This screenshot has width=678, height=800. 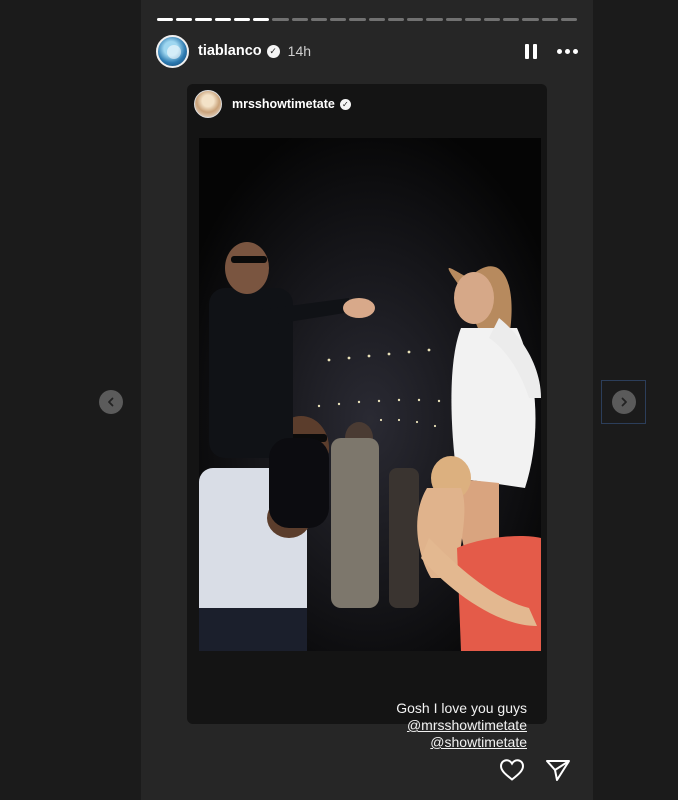 What do you see at coordinates (567, 51) in the screenshot?
I see `more-options-icon` at bounding box center [567, 51].